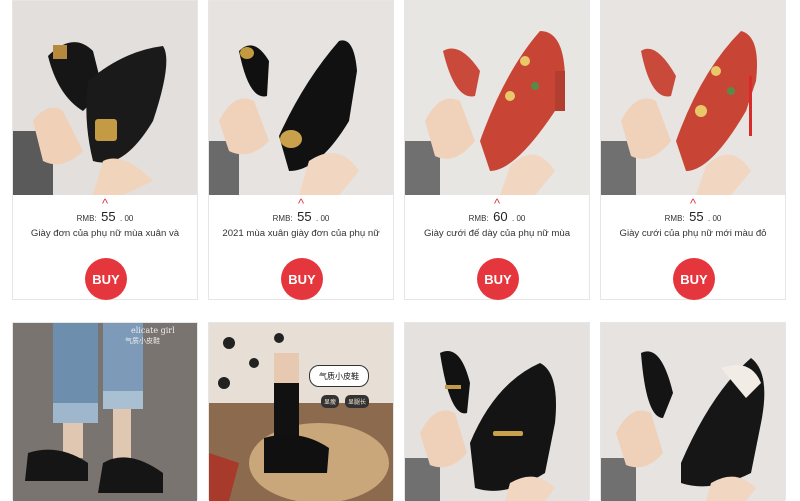 The image size is (800, 501). I want to click on product-photo: elicate girl 气质小皮鞋, so click(105, 412).